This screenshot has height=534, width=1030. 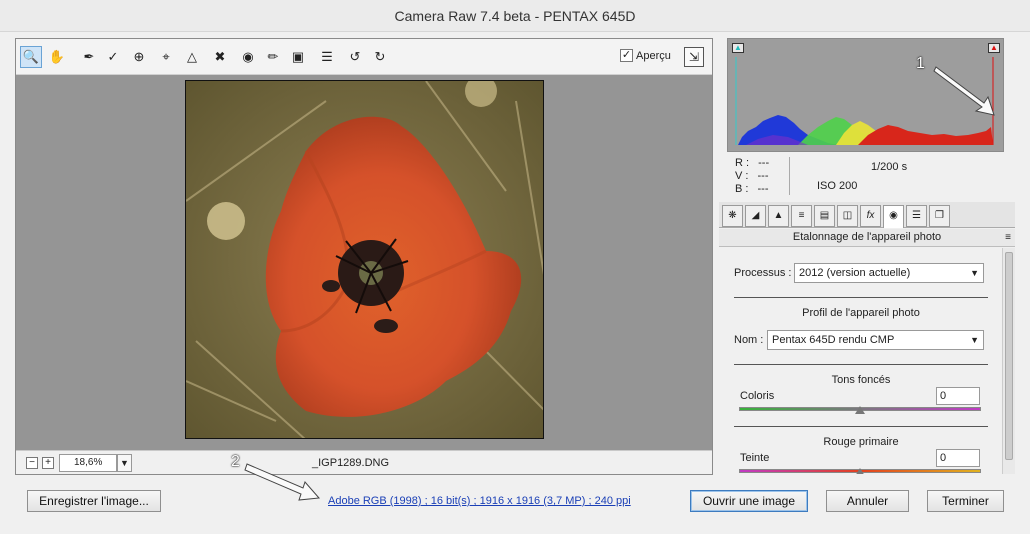 What do you see at coordinates (801, 216) in the screenshot?
I see `hsl-icon: ≡` at bounding box center [801, 216].